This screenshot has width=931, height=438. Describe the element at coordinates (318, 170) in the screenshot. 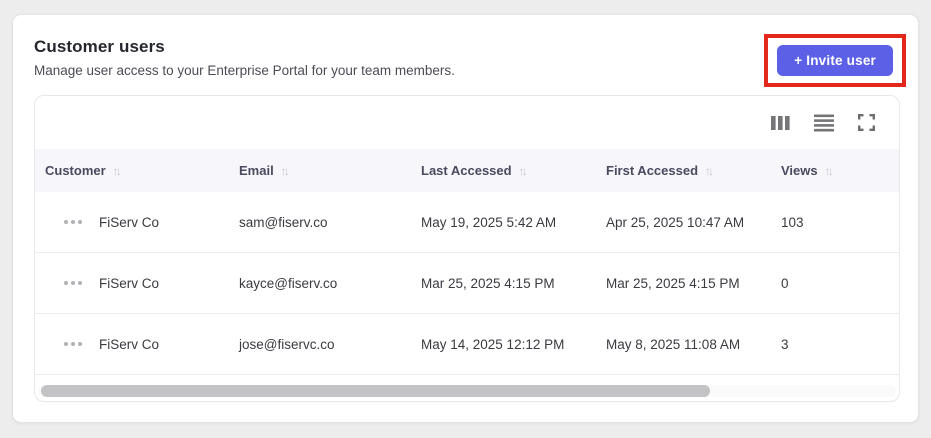

I see `column-header-email: Email ↑↓` at that location.